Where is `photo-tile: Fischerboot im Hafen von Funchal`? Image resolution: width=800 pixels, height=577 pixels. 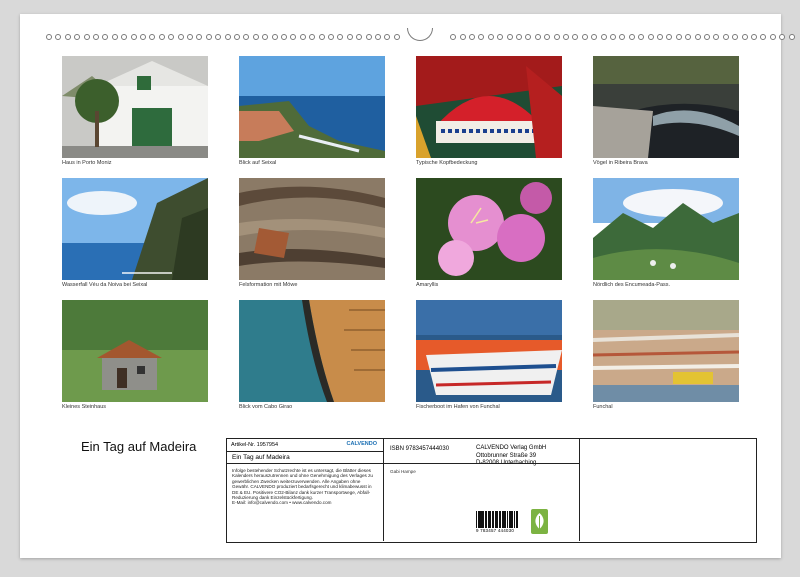 photo-tile: Fischerboot im Hafen von Funchal is located at coordinates (489, 355).